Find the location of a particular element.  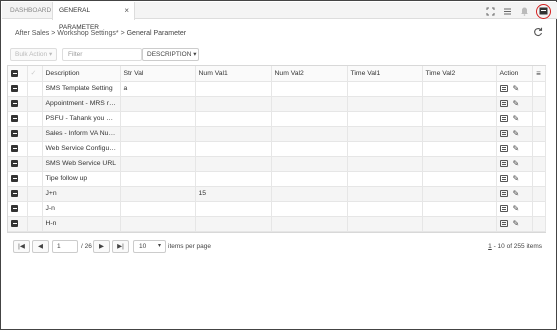

next-page-button: ▶ is located at coordinates (101, 246).